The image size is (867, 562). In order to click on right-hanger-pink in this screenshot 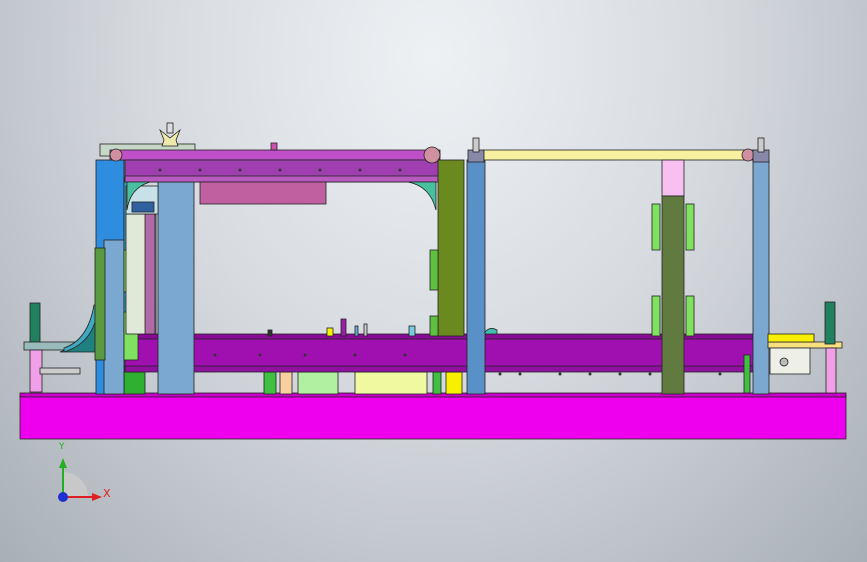, I will do `click(673, 178)`.